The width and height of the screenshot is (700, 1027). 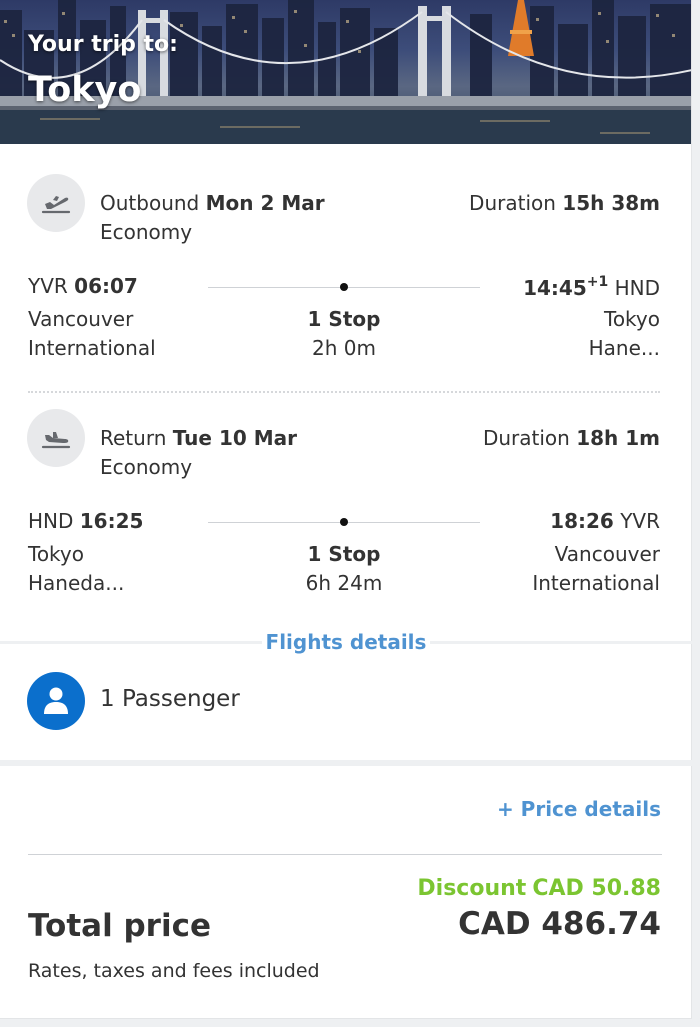 I want to click on departure-code: HND, so click(x=51, y=521).